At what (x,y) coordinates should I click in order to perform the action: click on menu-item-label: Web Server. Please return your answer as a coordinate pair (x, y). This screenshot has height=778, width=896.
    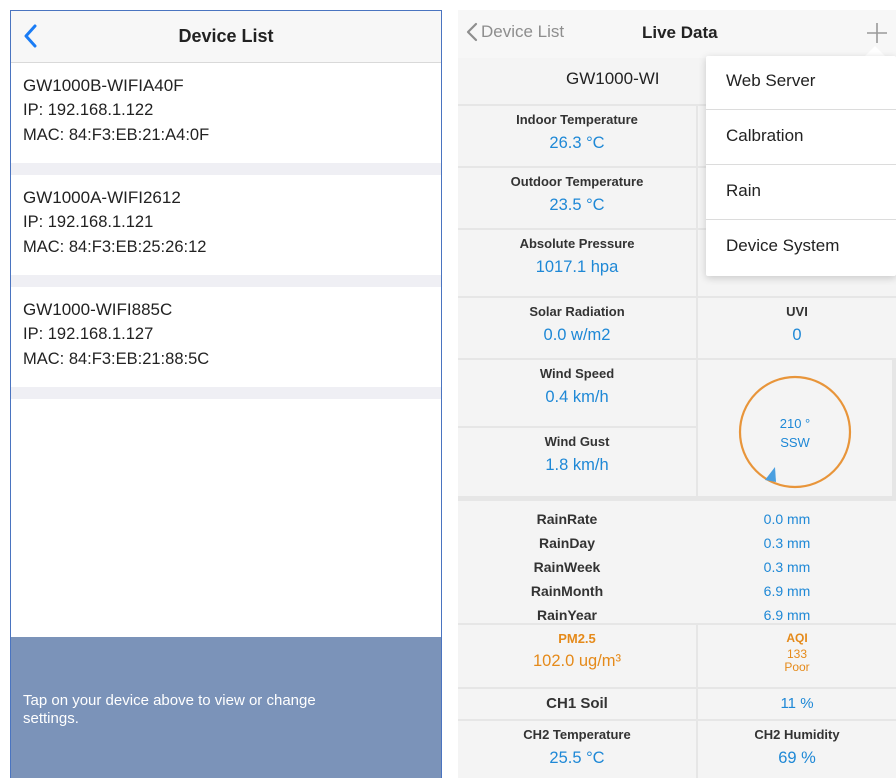
    Looking at the image, I should click on (771, 80).